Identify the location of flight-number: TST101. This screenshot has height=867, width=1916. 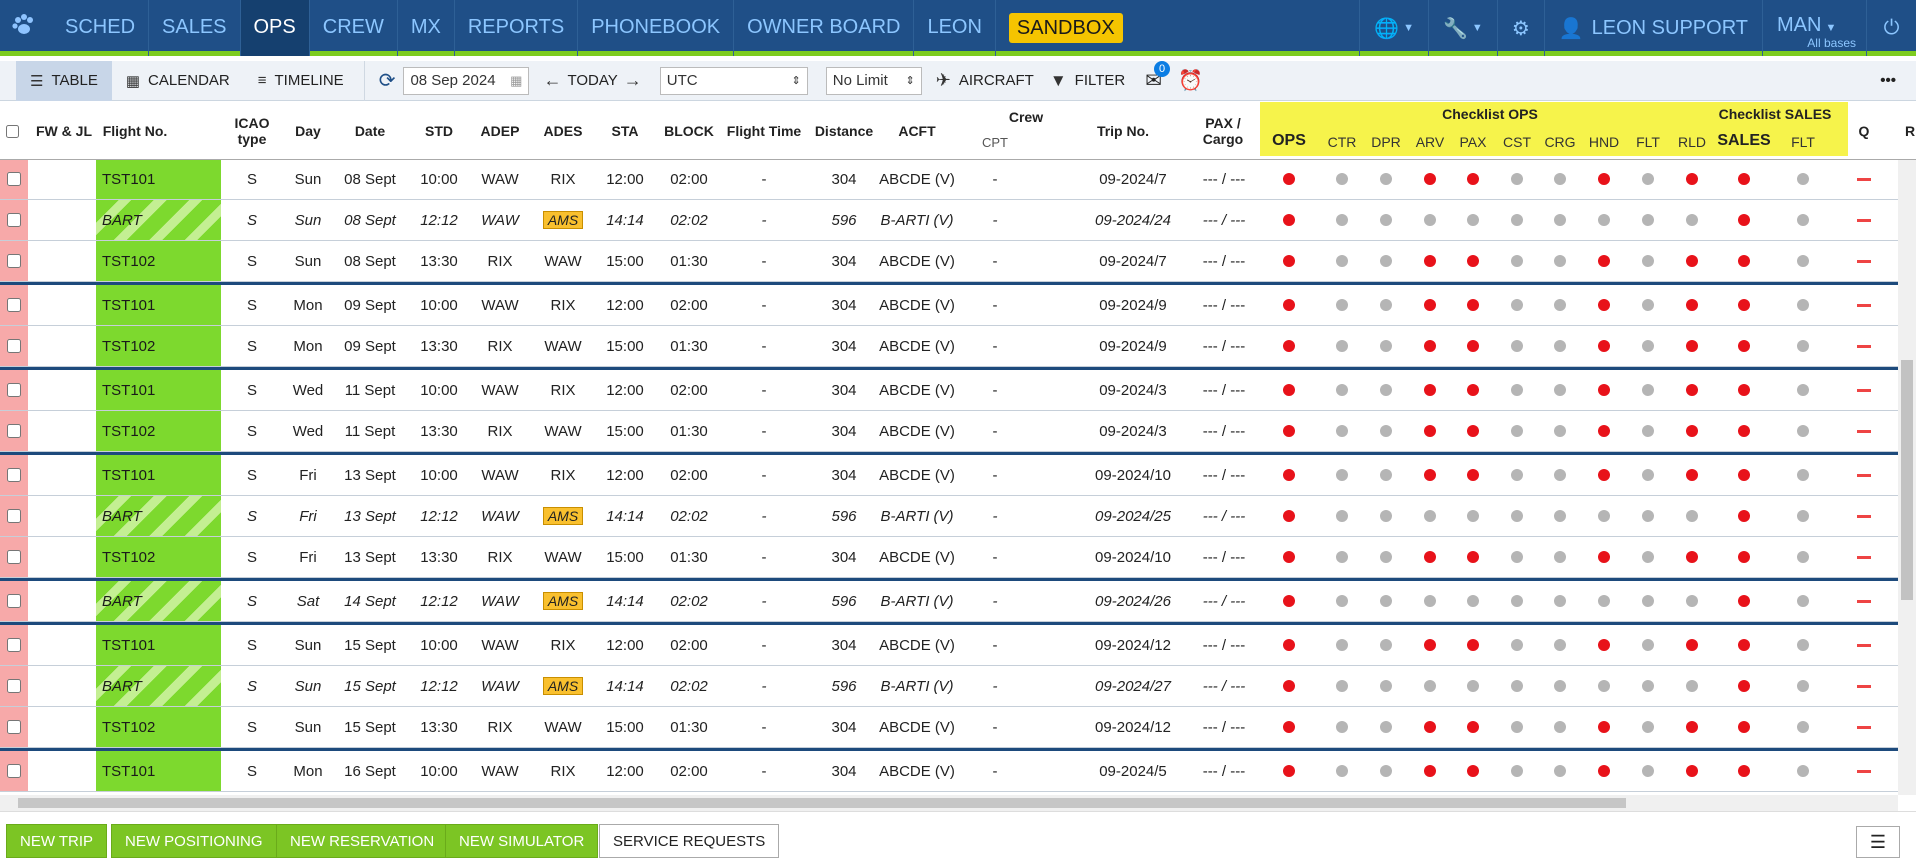
(158, 179).